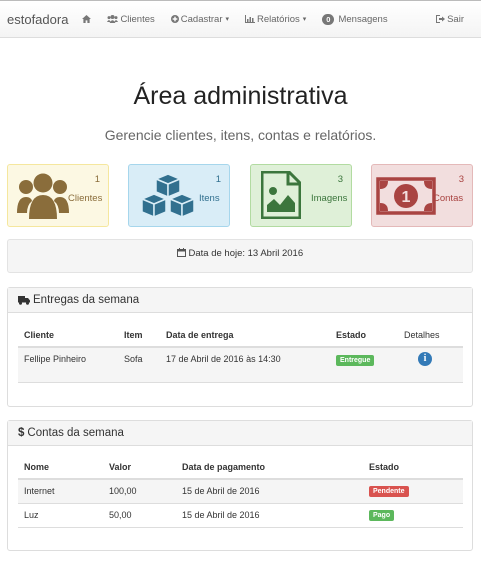 The image size is (481, 565). What do you see at coordinates (209, 198) in the screenshot?
I see `tile-itens-label: Itens` at bounding box center [209, 198].